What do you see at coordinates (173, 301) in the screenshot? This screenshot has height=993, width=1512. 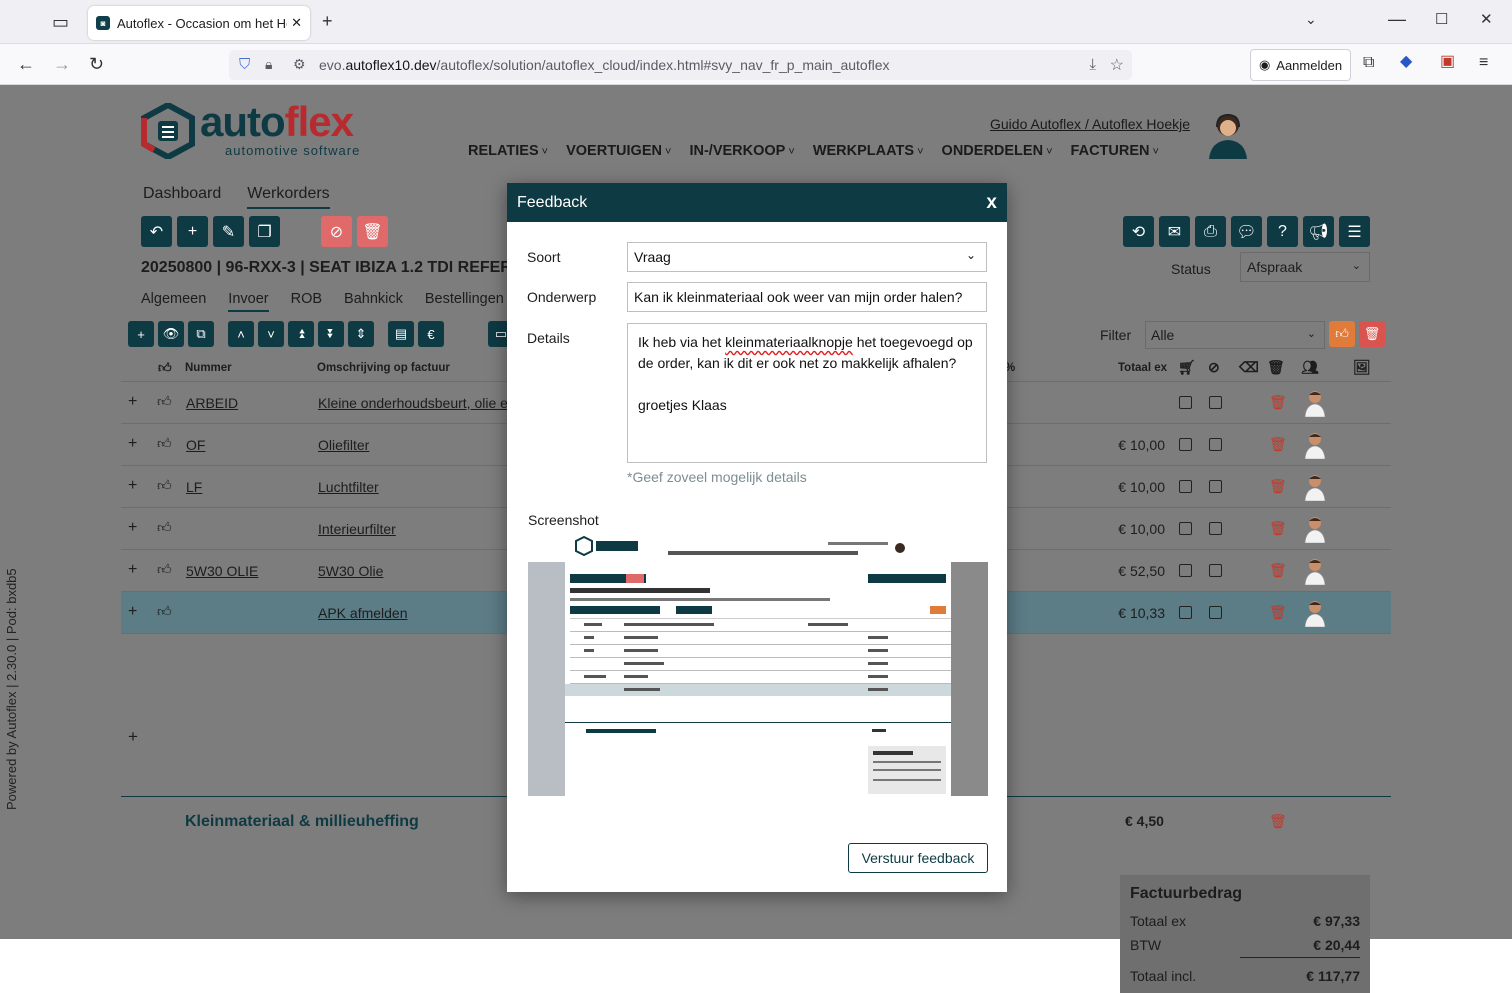 I see `tab-algemeen: Algemeen` at bounding box center [173, 301].